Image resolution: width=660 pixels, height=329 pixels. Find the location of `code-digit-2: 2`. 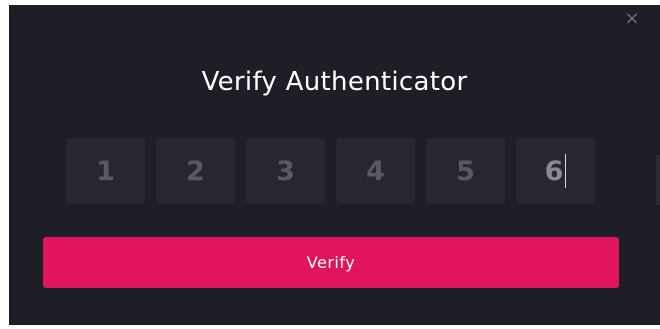

code-digit-2: 2 is located at coordinates (195, 171).